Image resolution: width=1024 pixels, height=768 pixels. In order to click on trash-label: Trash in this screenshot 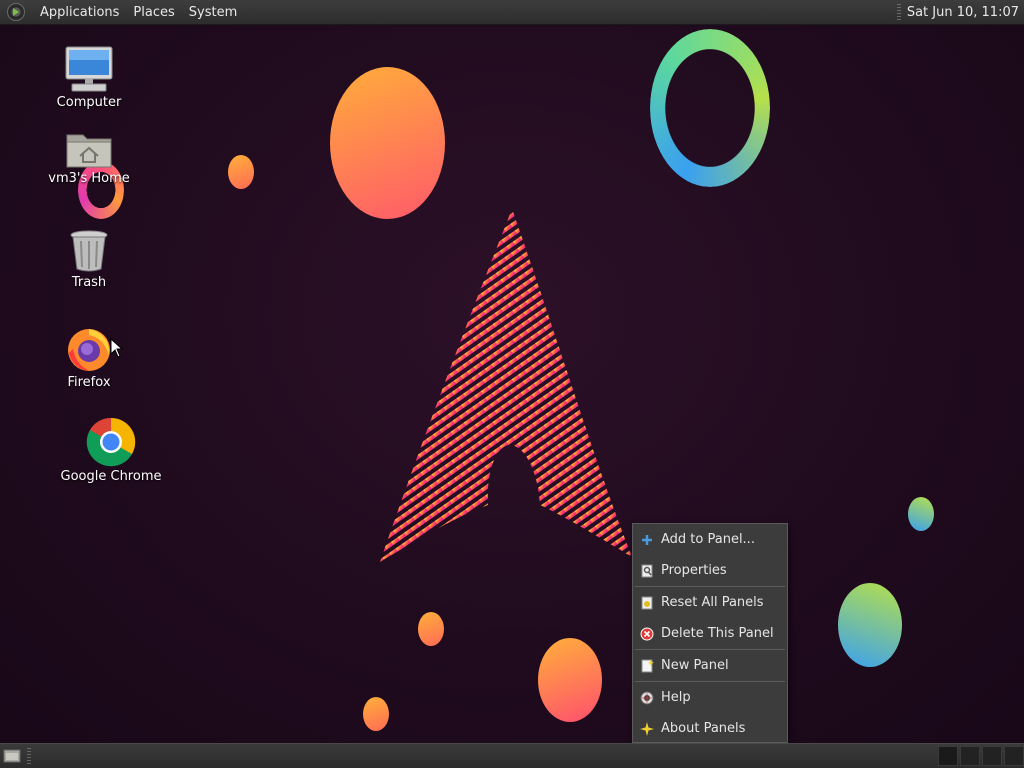, I will do `click(89, 282)`.